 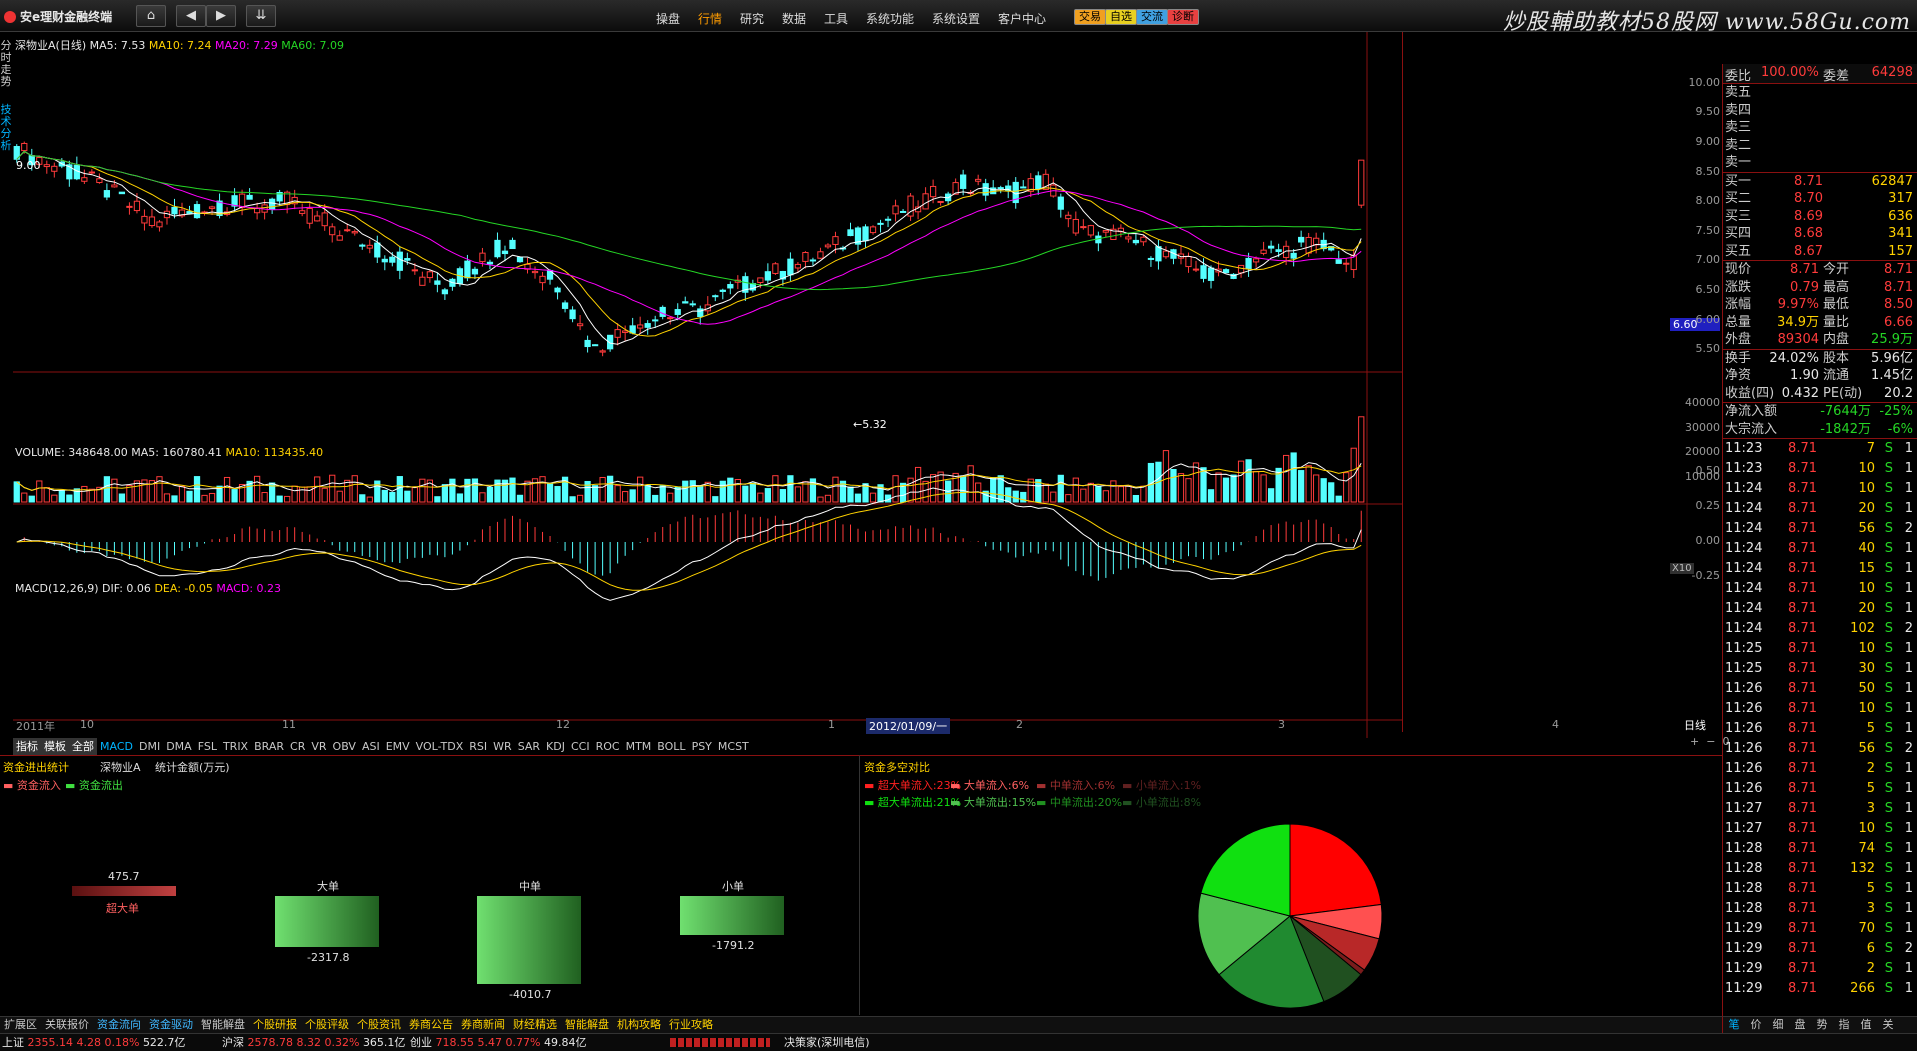 I want to click on indicator-tab-vol-tdx: VOL-TDX, so click(x=440, y=746).